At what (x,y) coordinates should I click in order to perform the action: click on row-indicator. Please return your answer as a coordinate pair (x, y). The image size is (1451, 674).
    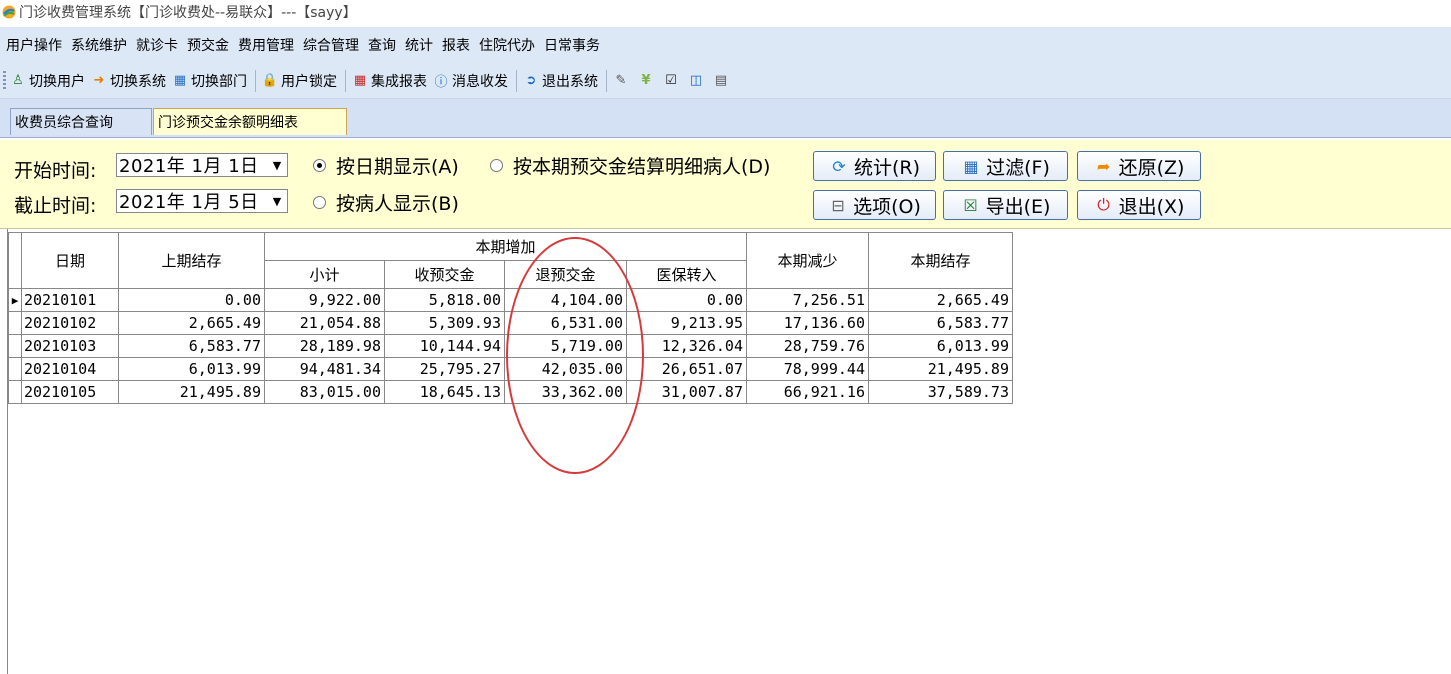
    Looking at the image, I should click on (15, 392).